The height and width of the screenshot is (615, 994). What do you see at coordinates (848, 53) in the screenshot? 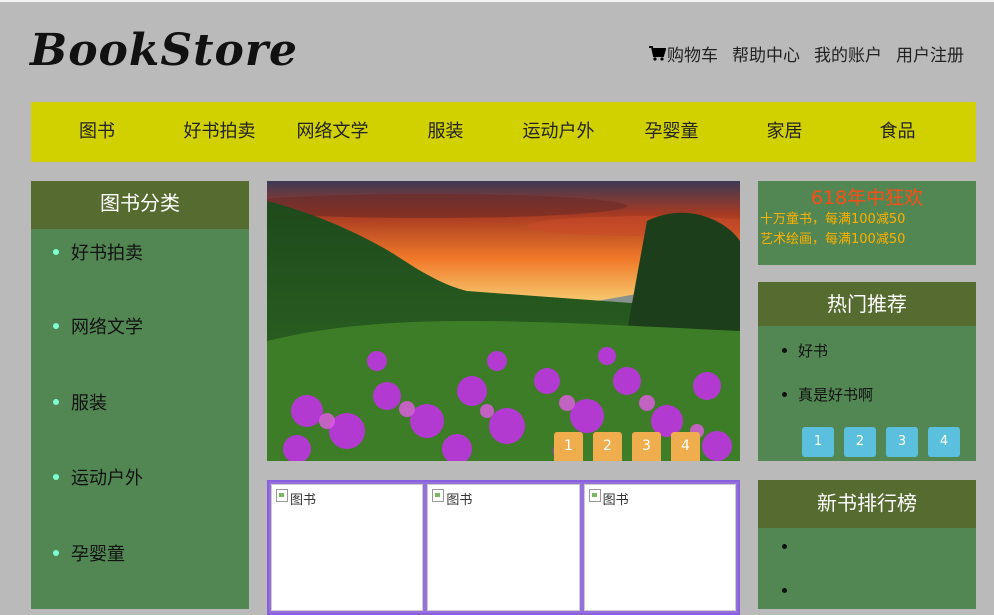
I see `my-account-link: 我的账户` at bounding box center [848, 53].